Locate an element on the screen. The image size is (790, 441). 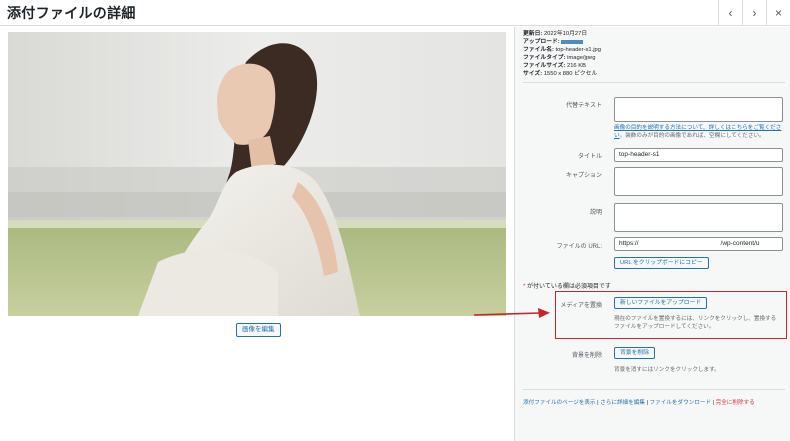
previous-attachment-button: ‹ is located at coordinates (730, 13).